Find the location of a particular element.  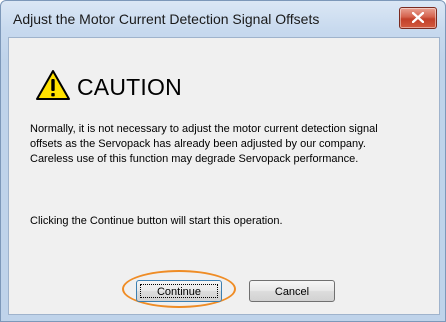

close-button is located at coordinates (418, 18).